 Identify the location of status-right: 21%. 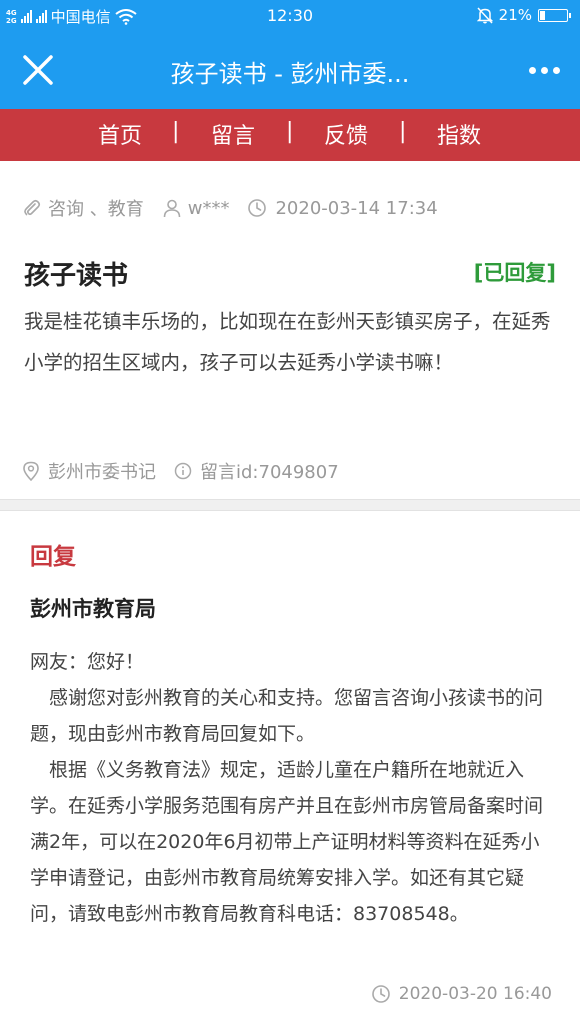
(523, 15).